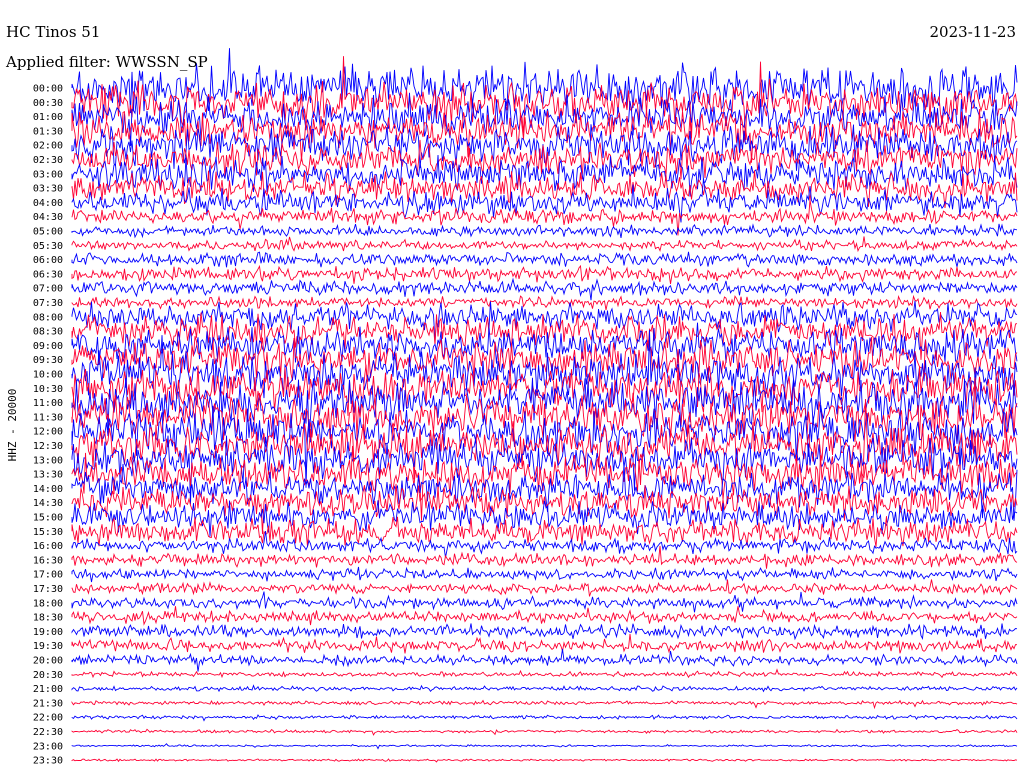 Image resolution: width=1024 pixels, height=780 pixels. Describe the element at coordinates (48, 189) in the screenshot. I see `row-time-label: 03:30` at that location.